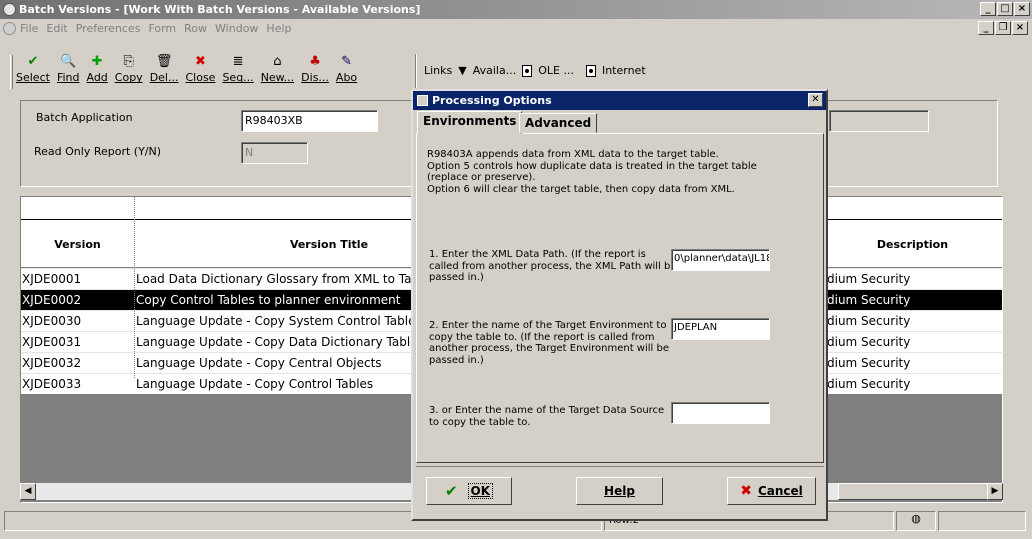 The image size is (1032, 539). What do you see at coordinates (108, 28) in the screenshot?
I see `menu-preferences: Preferences` at bounding box center [108, 28].